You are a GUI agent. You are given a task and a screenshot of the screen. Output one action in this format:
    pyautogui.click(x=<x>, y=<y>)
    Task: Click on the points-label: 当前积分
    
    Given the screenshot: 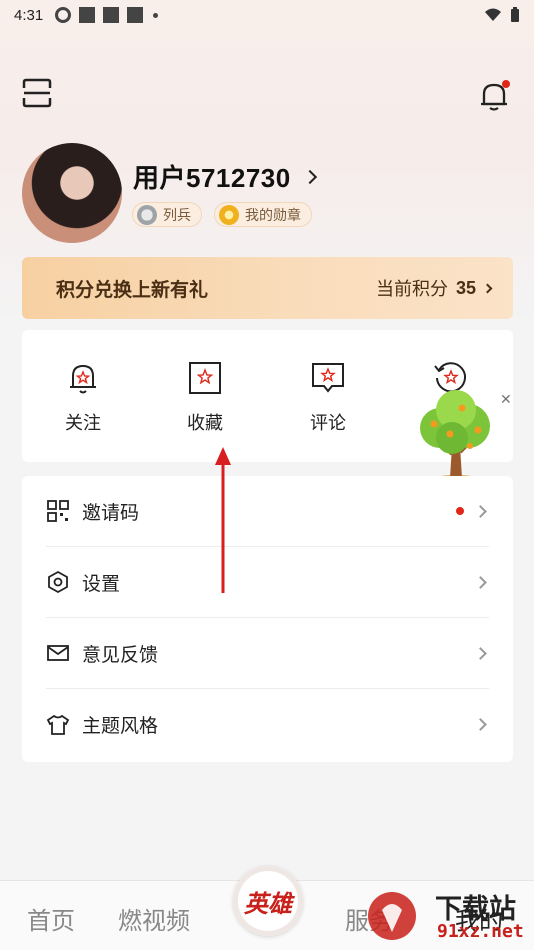 What is the action you would take?
    pyautogui.click(x=411, y=289)
    